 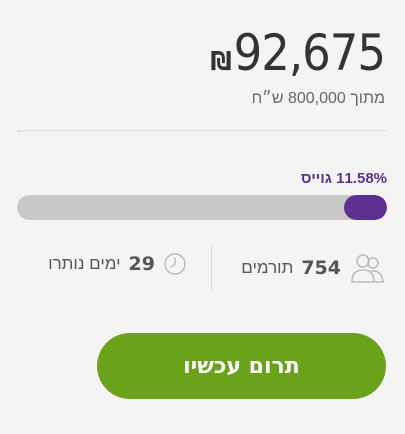 I want to click on donors-count: 754, so click(x=321, y=268).